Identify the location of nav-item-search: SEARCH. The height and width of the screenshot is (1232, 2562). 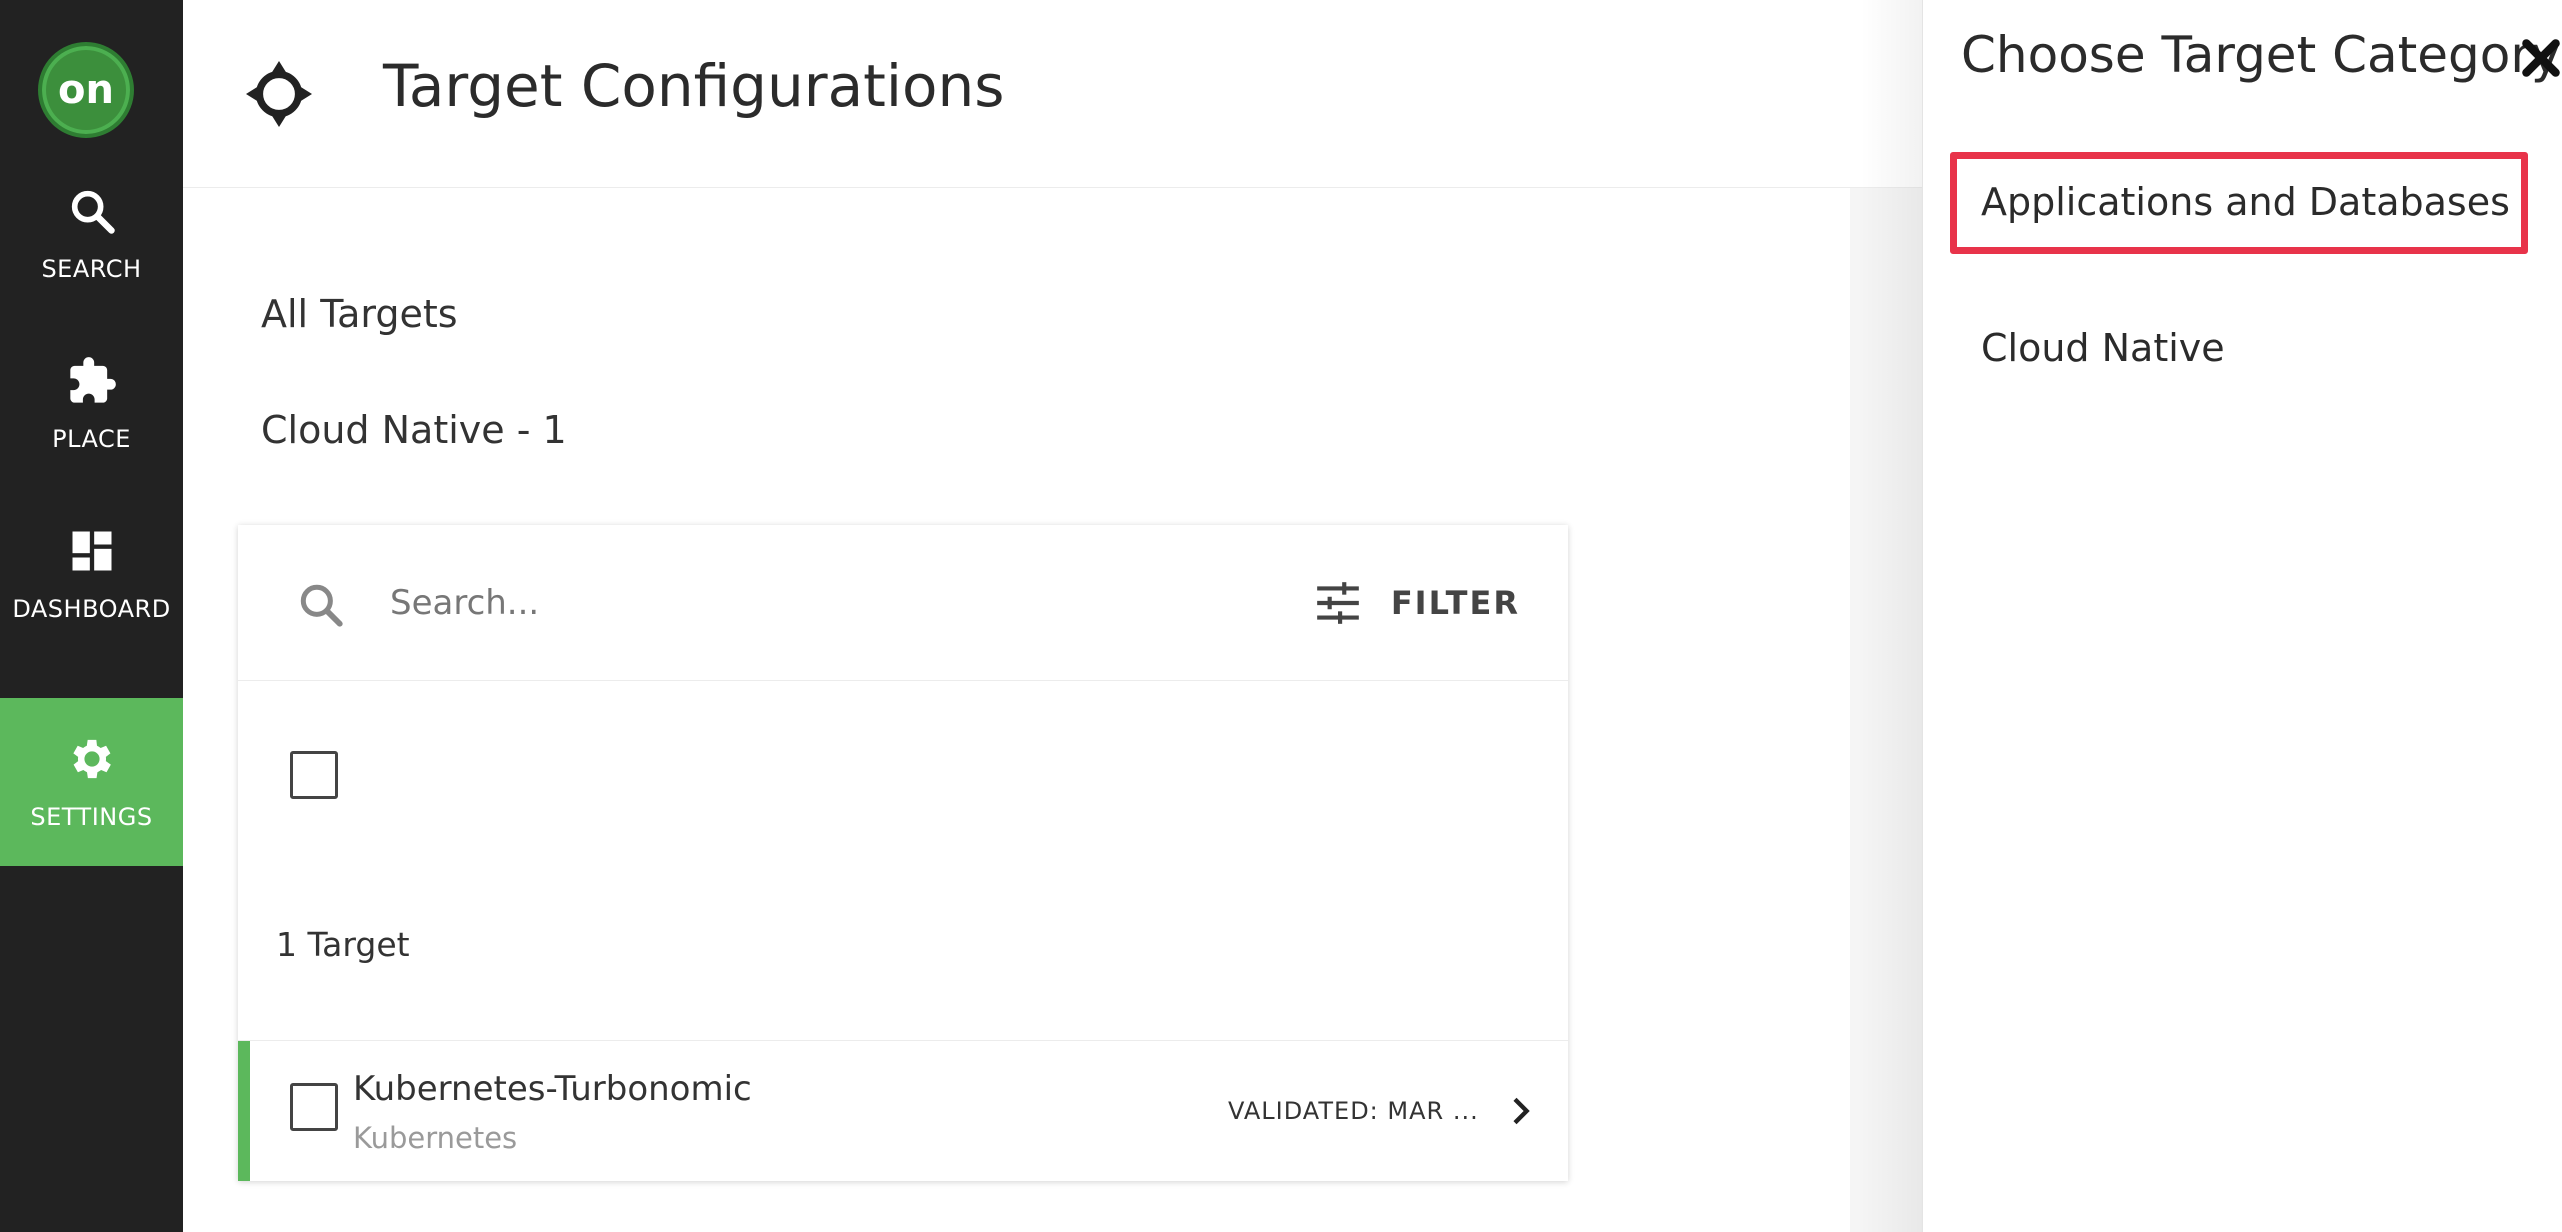
(91, 234).